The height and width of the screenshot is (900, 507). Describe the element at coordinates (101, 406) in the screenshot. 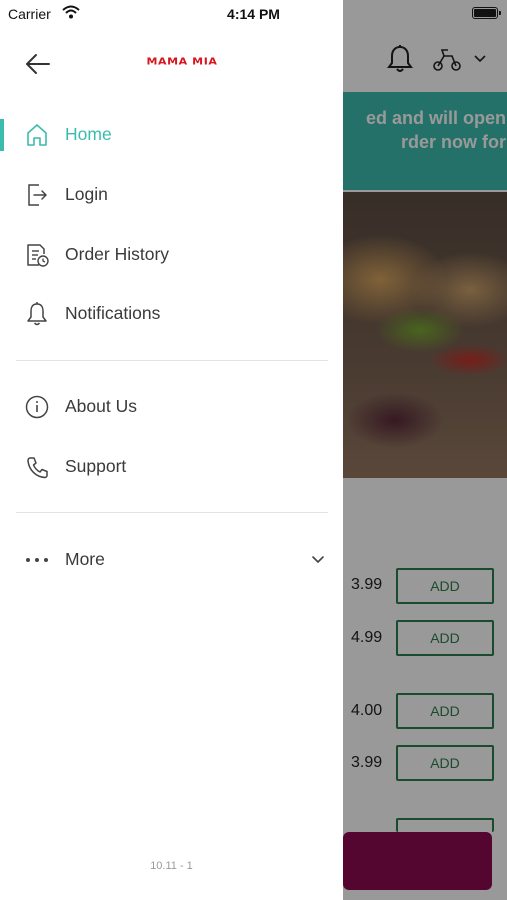

I see `menu-item-label: About Us` at that location.